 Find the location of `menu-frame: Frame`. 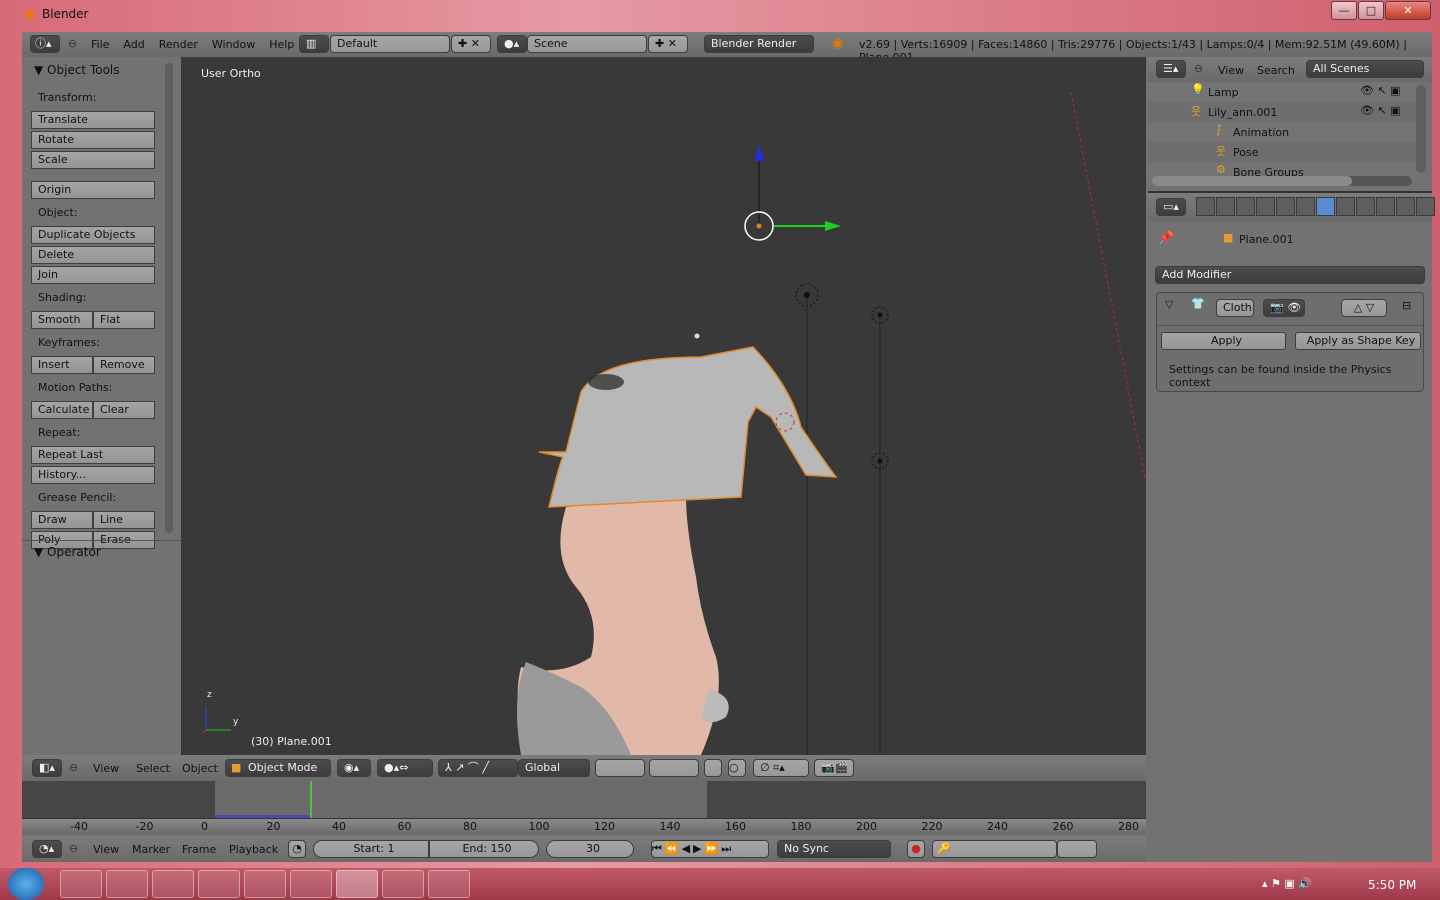

menu-frame: Frame is located at coordinates (199, 849).